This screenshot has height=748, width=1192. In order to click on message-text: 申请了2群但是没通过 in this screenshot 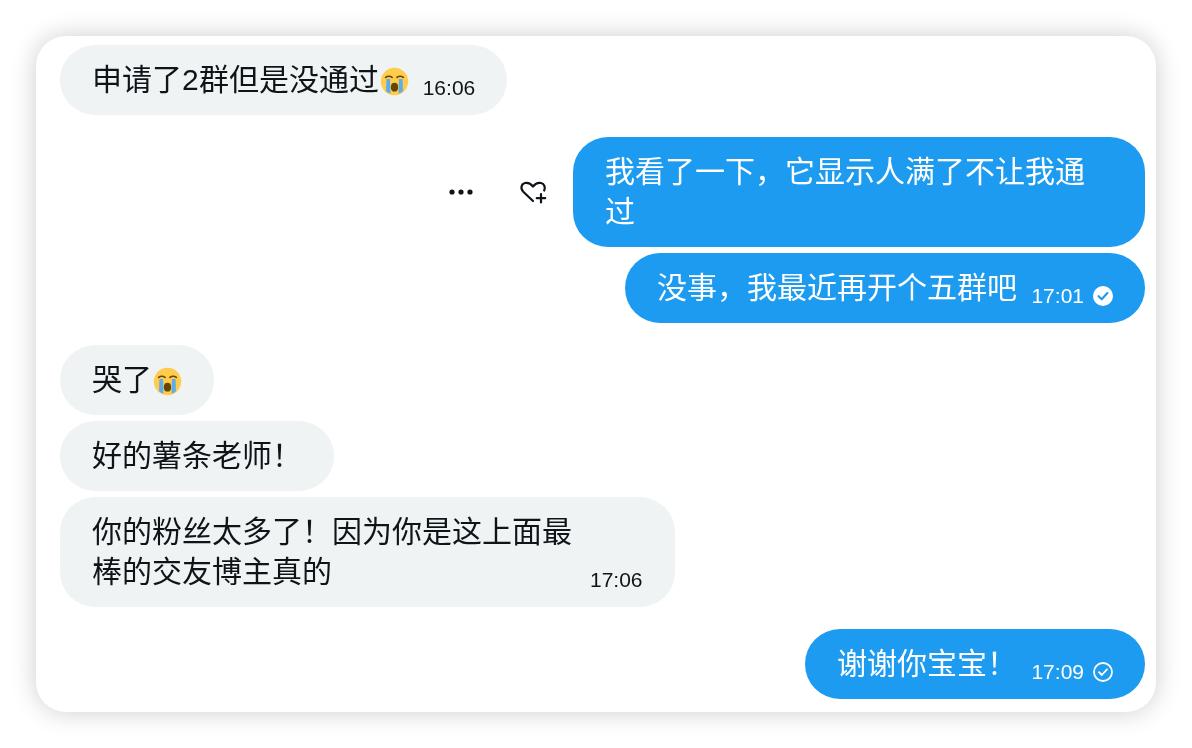, I will do `click(235, 80)`.